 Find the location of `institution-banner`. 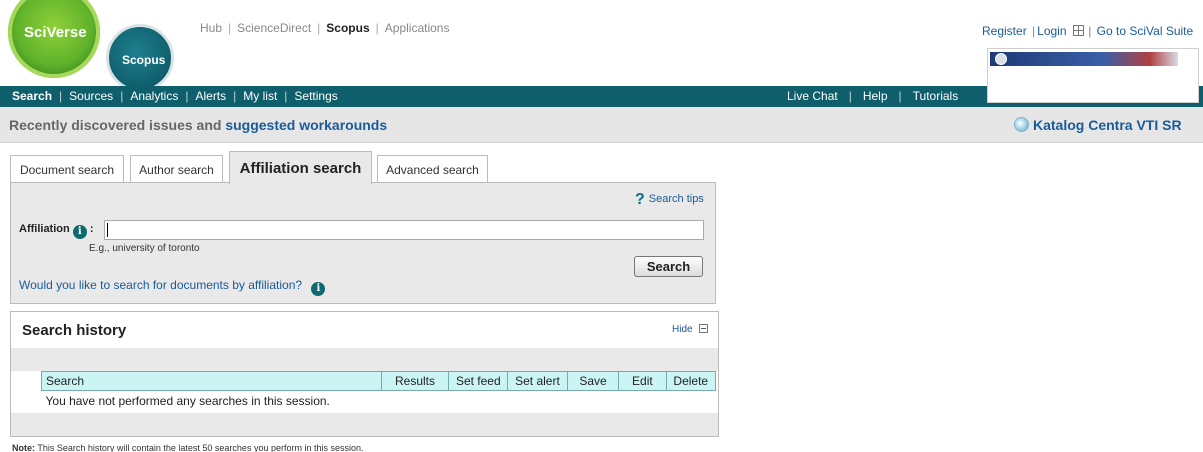

institution-banner is located at coordinates (1093, 75).